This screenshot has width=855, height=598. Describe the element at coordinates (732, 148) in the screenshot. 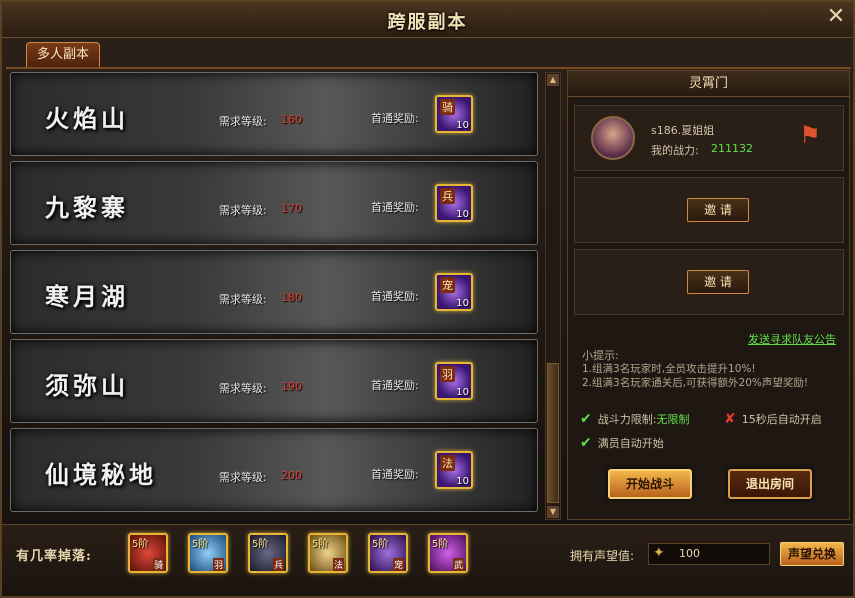

I see `player-power-value: 211132` at that location.